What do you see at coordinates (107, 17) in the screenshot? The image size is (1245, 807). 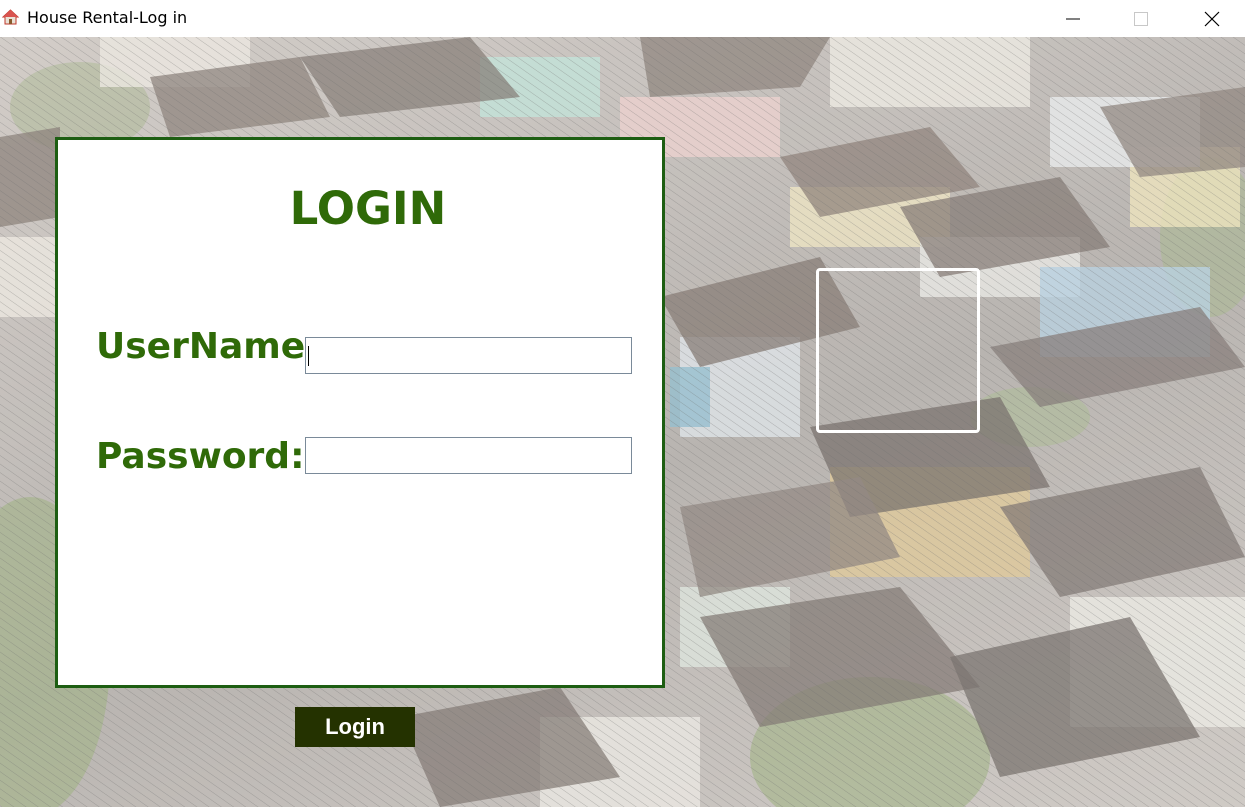 I see `window-title: House Rental-Log in` at bounding box center [107, 17].